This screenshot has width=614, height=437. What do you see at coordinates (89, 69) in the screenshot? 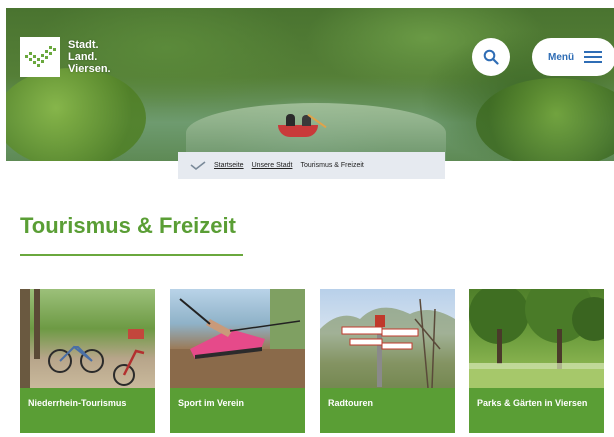
I see `logo-line-3: Viersen.` at bounding box center [89, 69].